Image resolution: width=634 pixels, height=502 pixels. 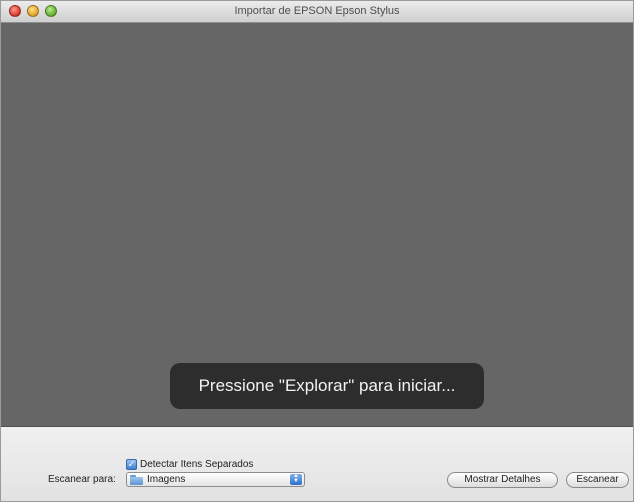 I want to click on scan-to-label: Escanear para:, so click(x=82, y=479).